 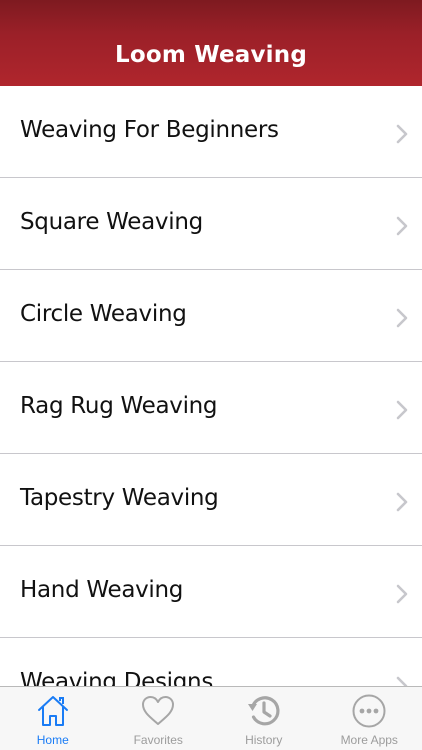 I want to click on list-item-label: Hand Weaving, so click(x=102, y=590).